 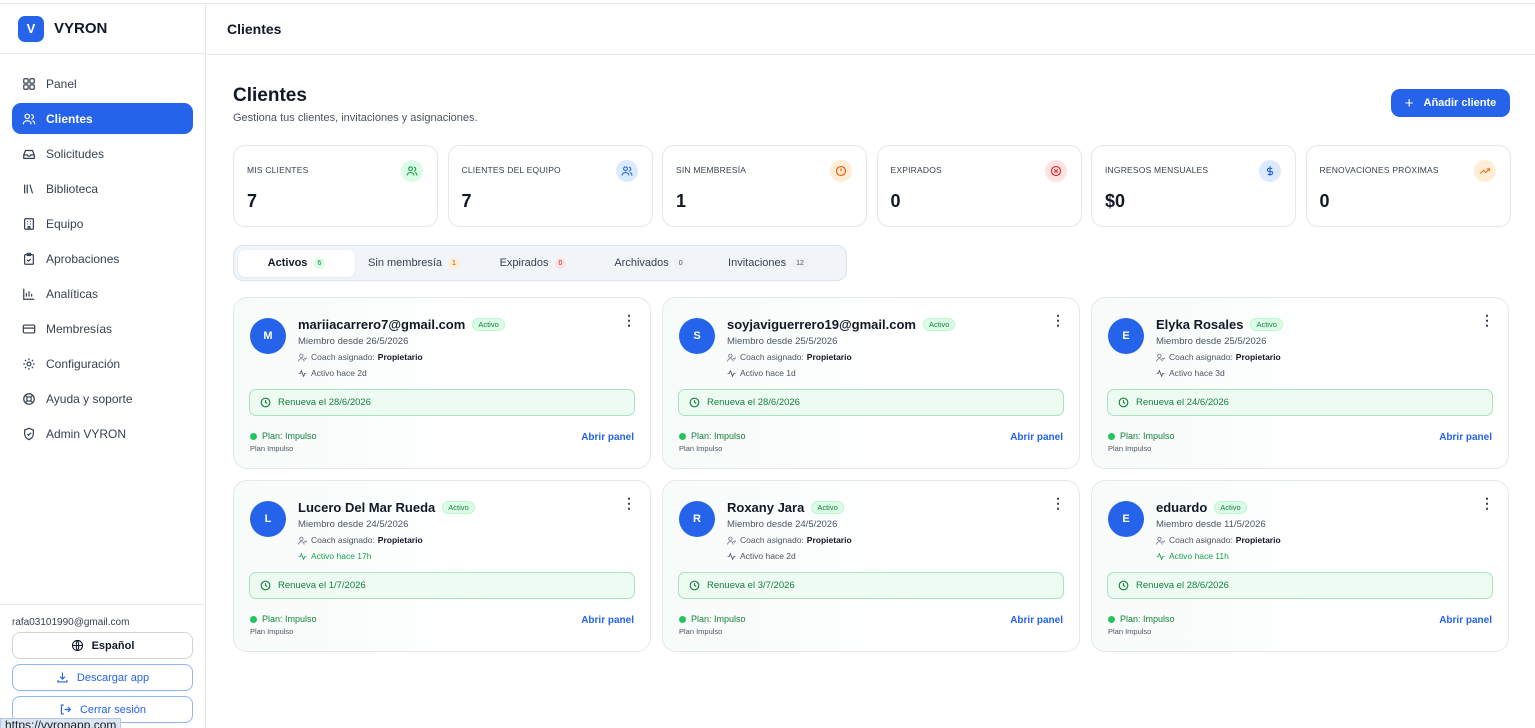 I want to click on tab-sin-membresia: Sin membresía 1, so click(x=414, y=263).